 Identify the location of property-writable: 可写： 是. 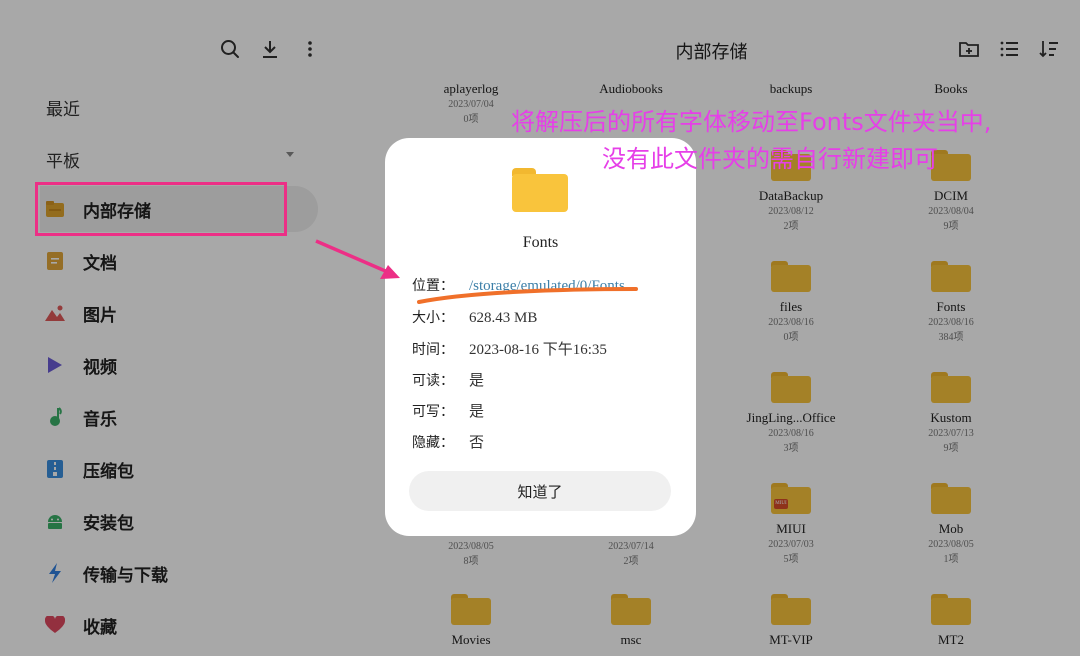
(448, 410).